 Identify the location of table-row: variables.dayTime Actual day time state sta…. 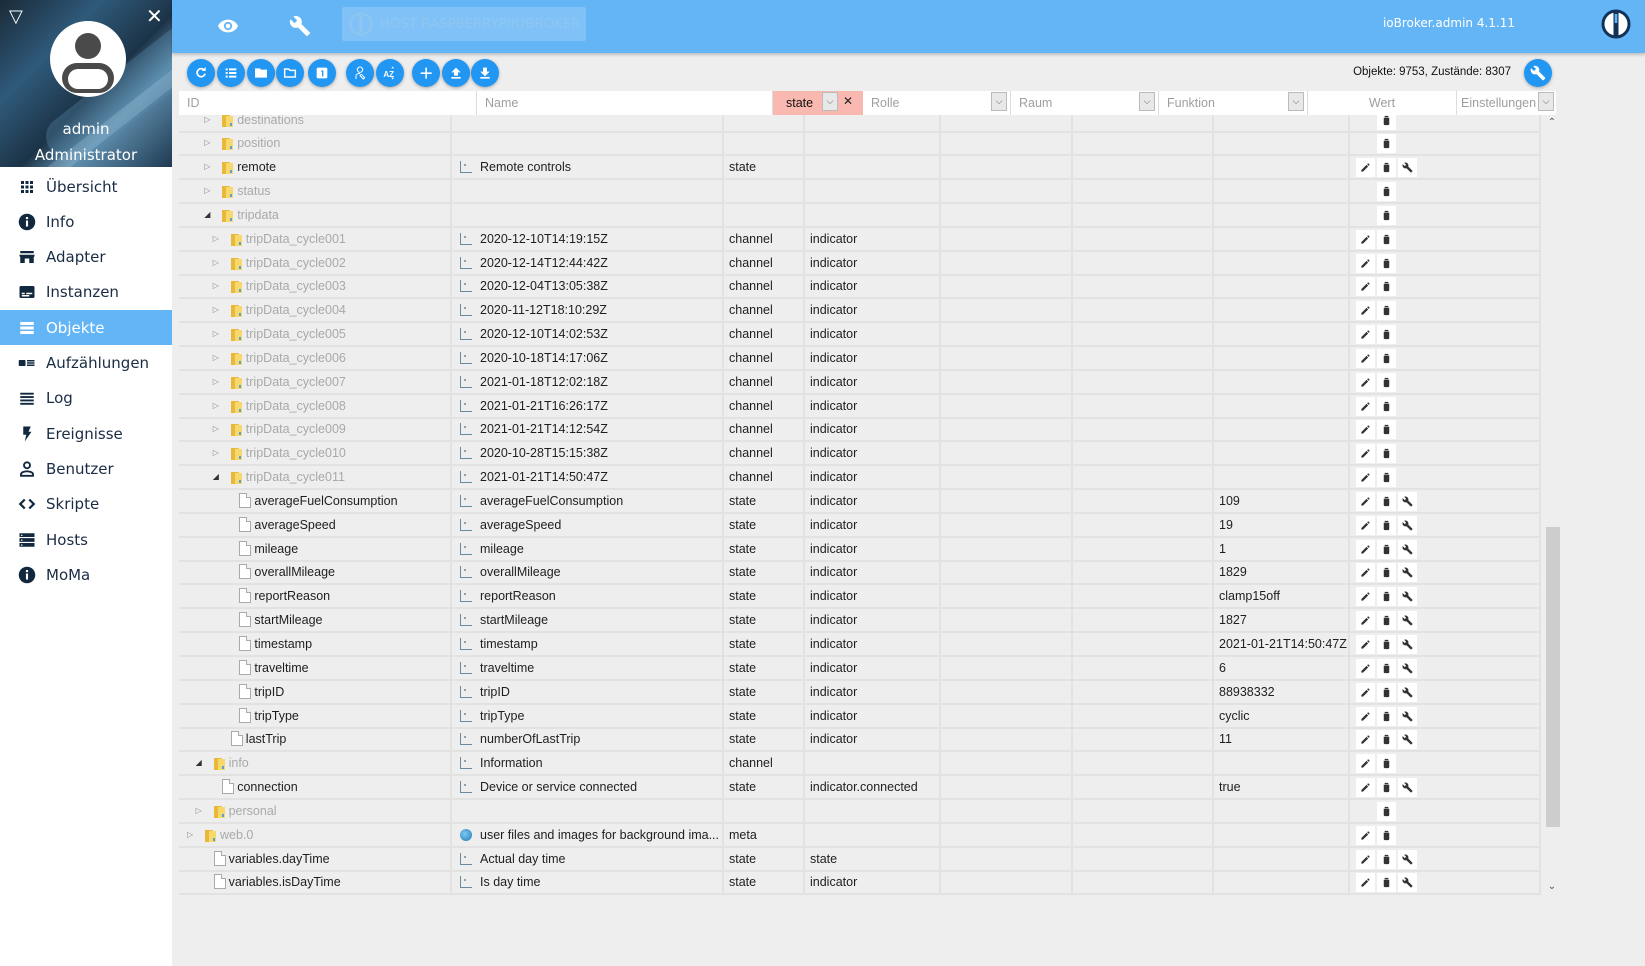
(860, 859).